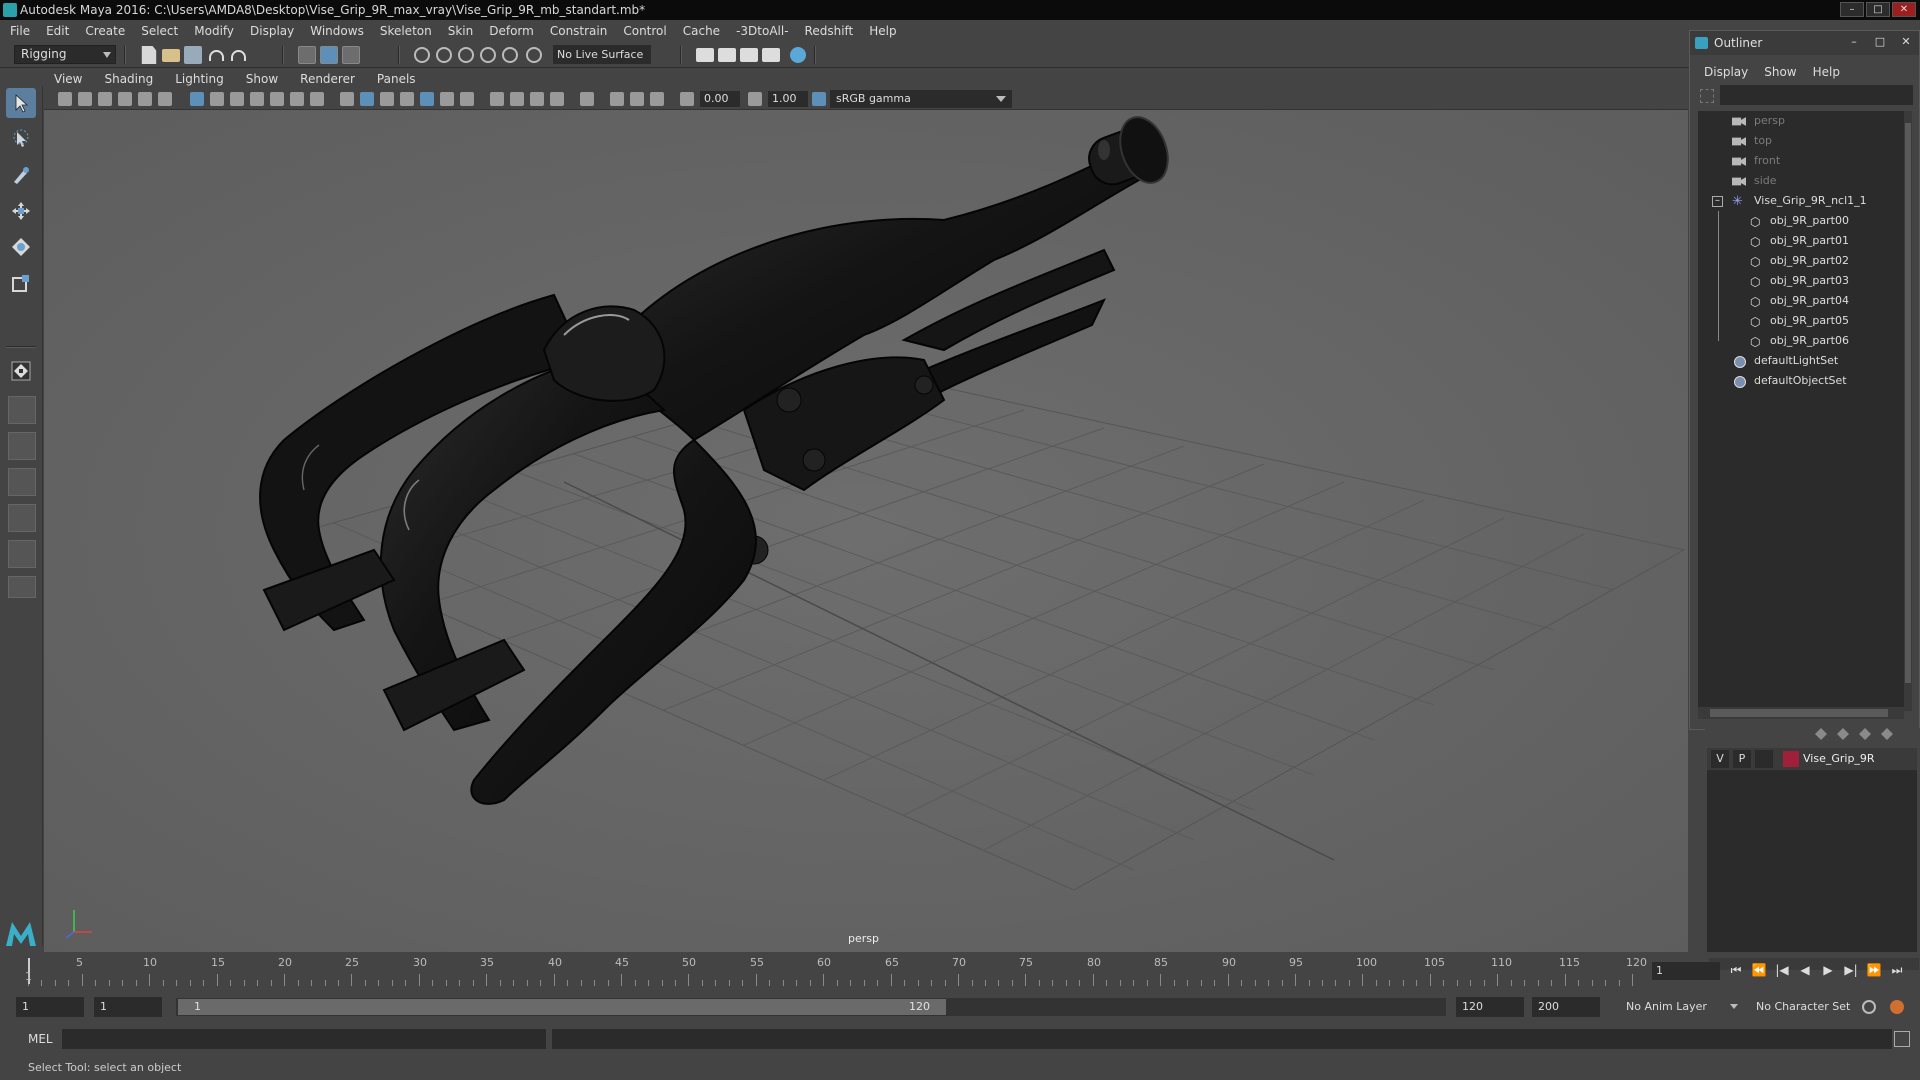 Image resolution: width=1920 pixels, height=1080 pixels. Describe the element at coordinates (21, 103) in the screenshot. I see `select-tool` at that location.